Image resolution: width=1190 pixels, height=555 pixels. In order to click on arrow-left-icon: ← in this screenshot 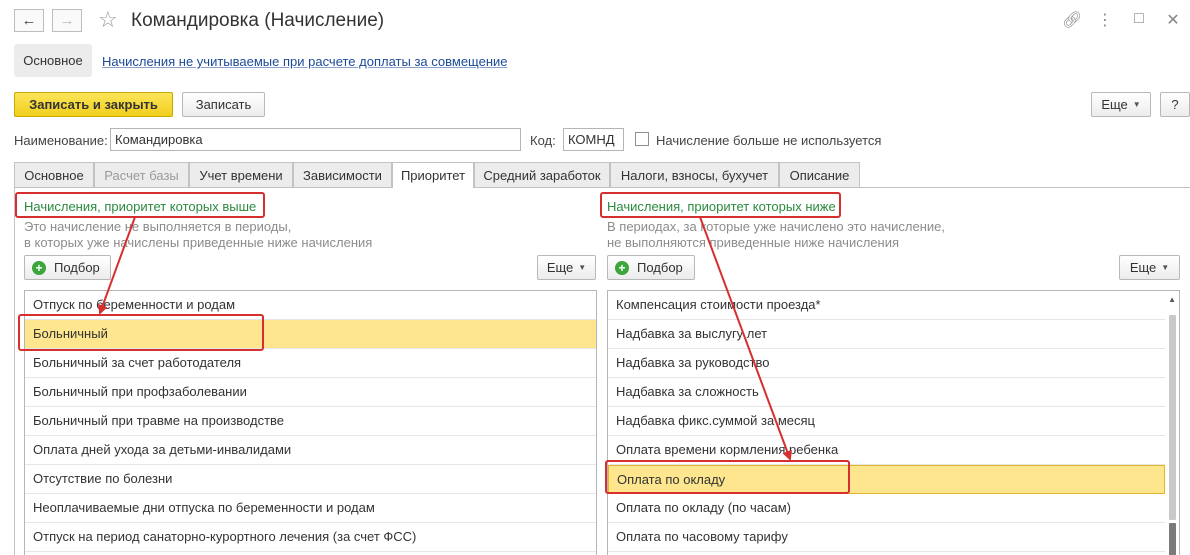, I will do `click(29, 20)`.